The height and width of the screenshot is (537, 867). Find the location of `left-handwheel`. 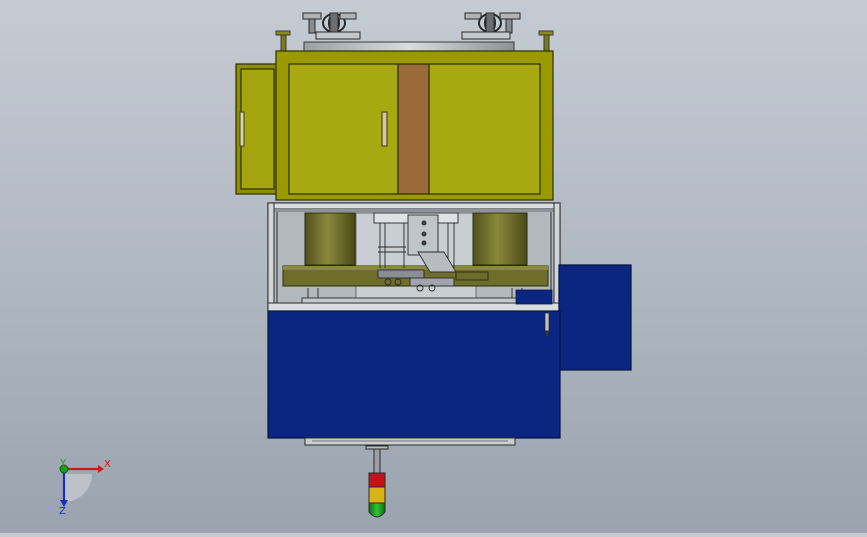

left-handwheel is located at coordinates (331, 26).